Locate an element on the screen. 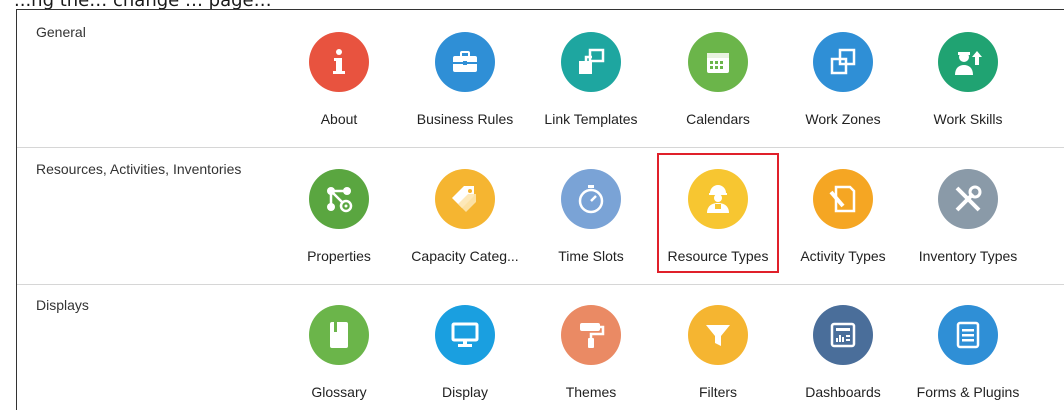 The width and height of the screenshot is (1064, 420). tile-inventory-types: Inventory Types is located at coordinates (968, 213).